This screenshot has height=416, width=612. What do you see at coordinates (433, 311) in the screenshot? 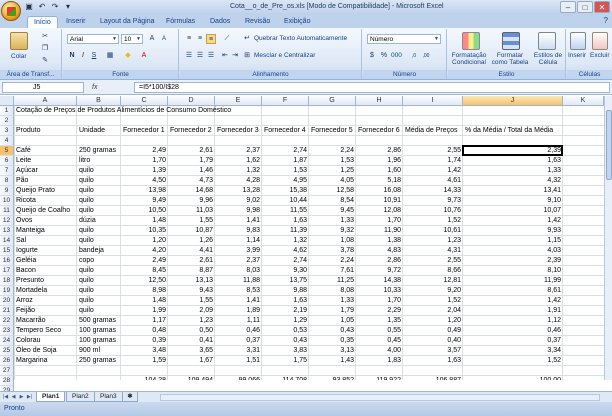
I see `cell-i21: 2,04` at bounding box center [433, 311].